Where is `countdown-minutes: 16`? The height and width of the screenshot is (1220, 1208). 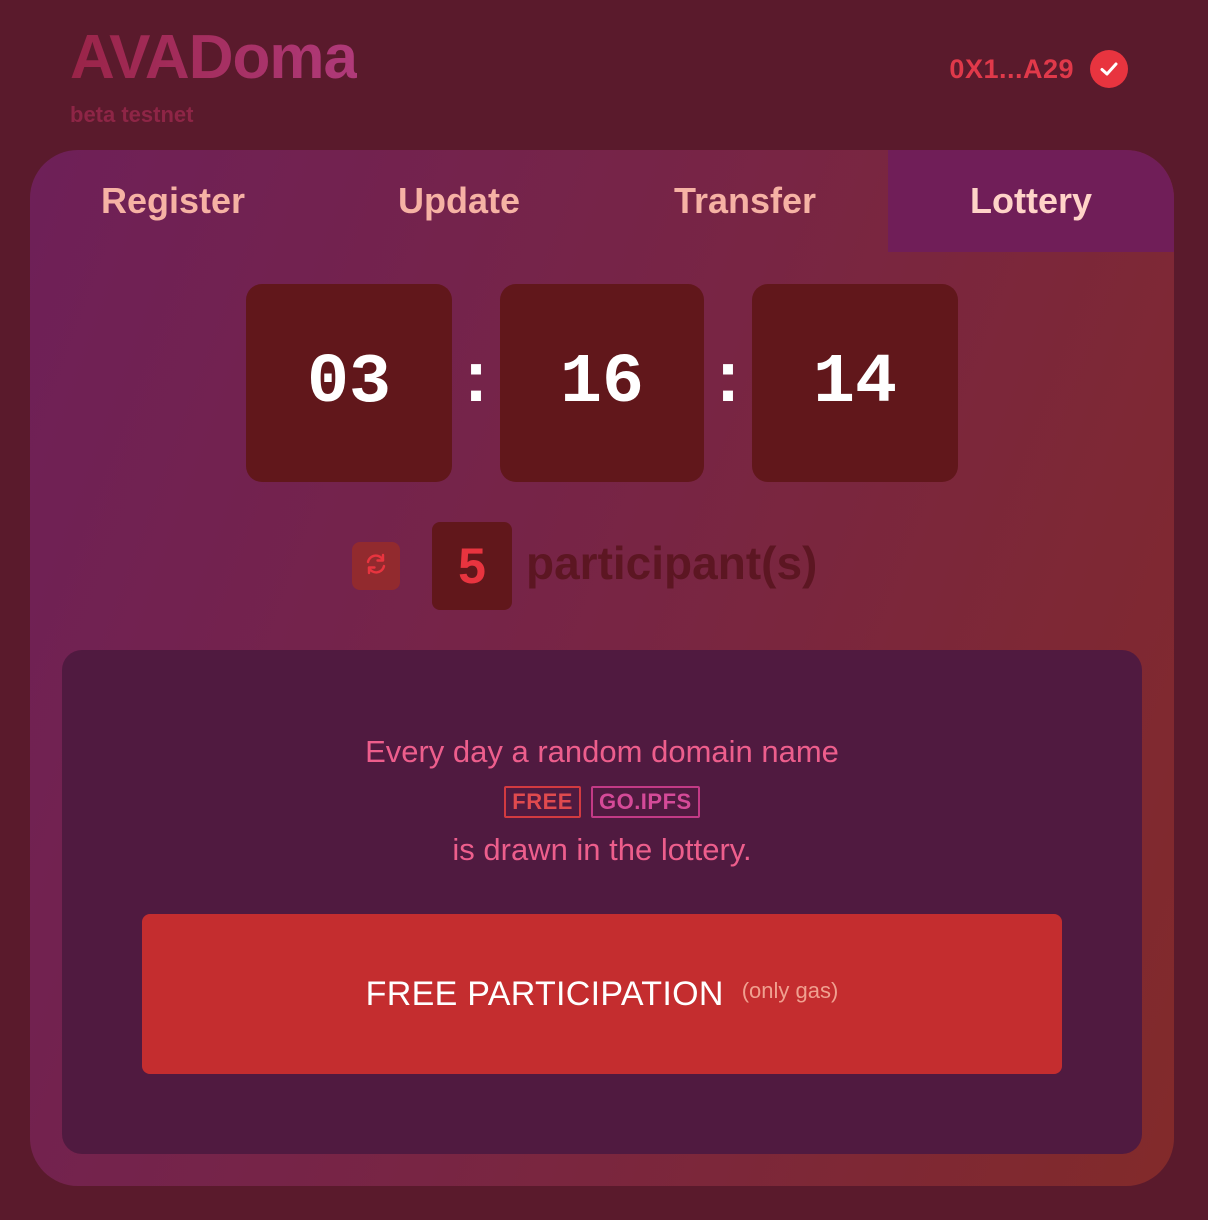
countdown-minutes: 16 is located at coordinates (602, 383).